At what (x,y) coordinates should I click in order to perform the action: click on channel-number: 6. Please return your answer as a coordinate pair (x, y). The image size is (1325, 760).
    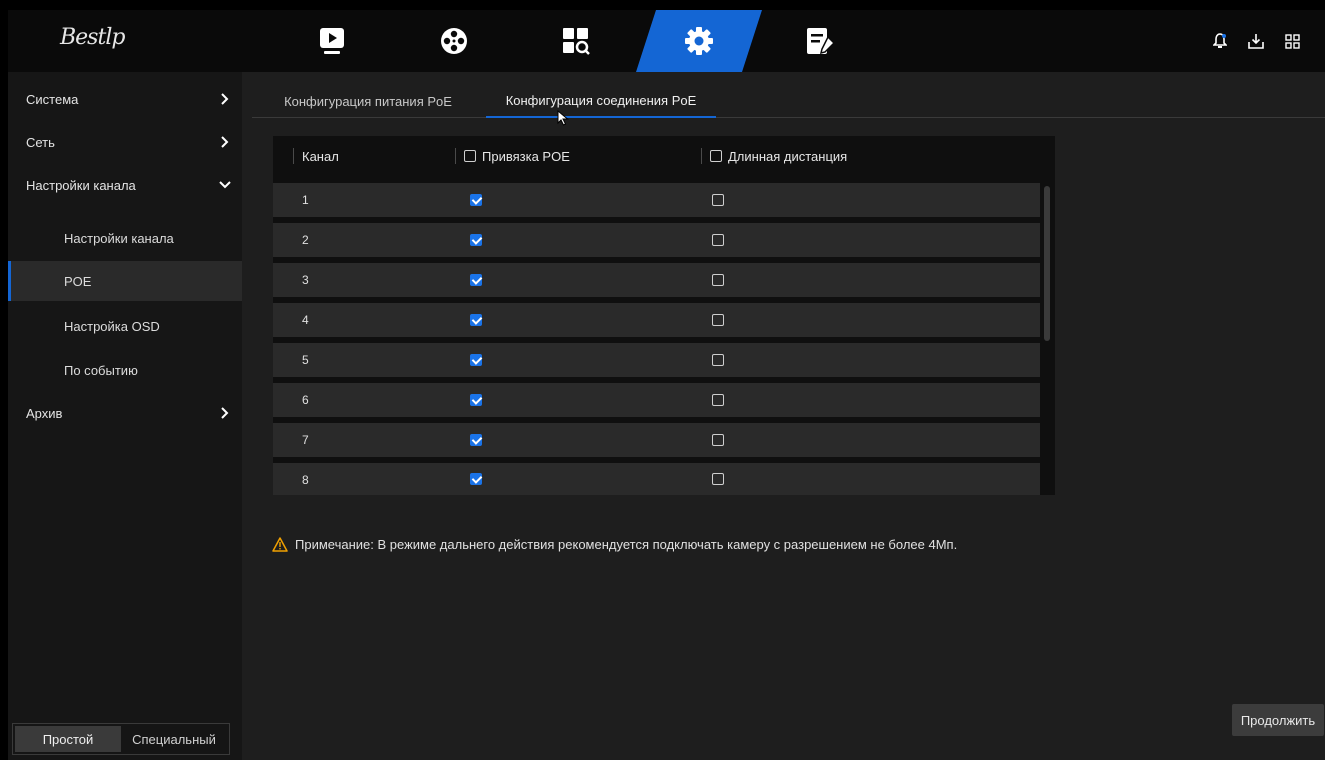
    Looking at the image, I should click on (305, 400).